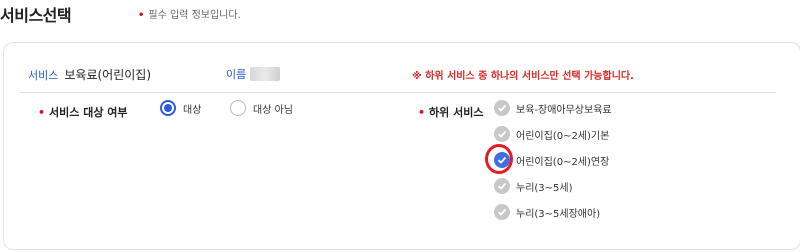  What do you see at coordinates (558, 214) in the screenshot?
I see `sub-service-label: 누리(3~5세장애아)` at bounding box center [558, 214].